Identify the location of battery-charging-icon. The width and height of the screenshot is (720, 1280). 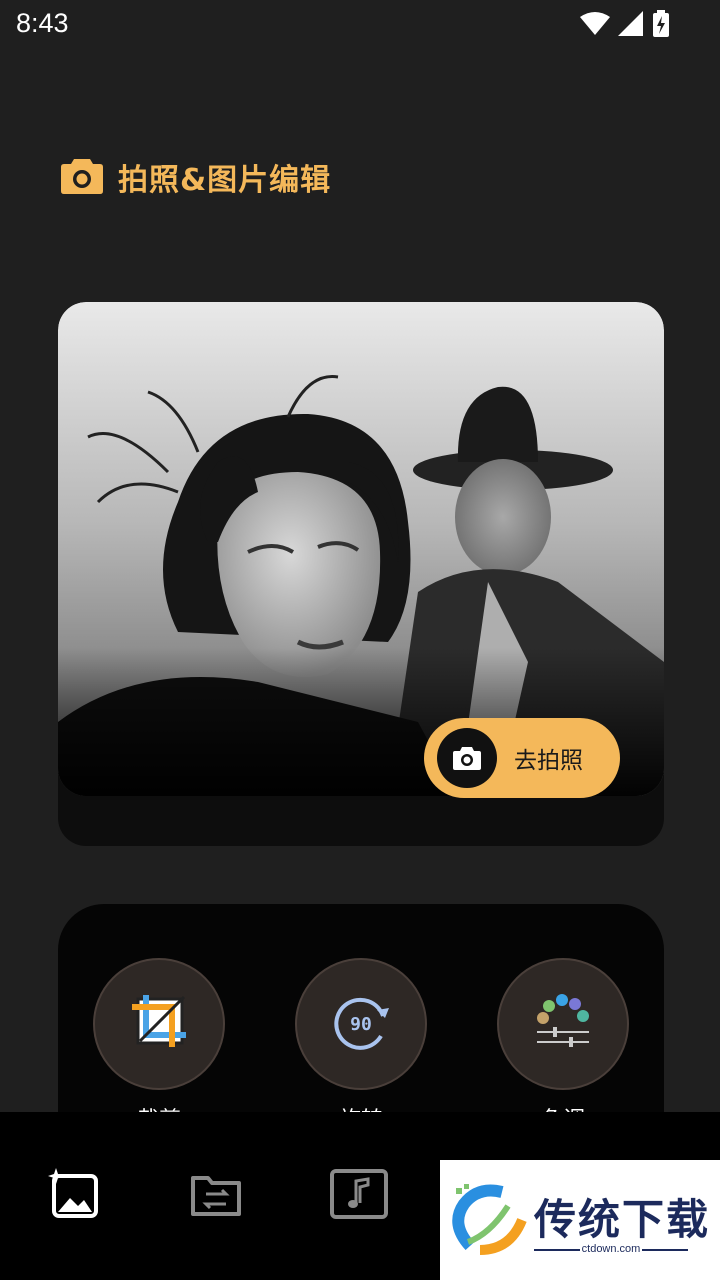
(661, 26).